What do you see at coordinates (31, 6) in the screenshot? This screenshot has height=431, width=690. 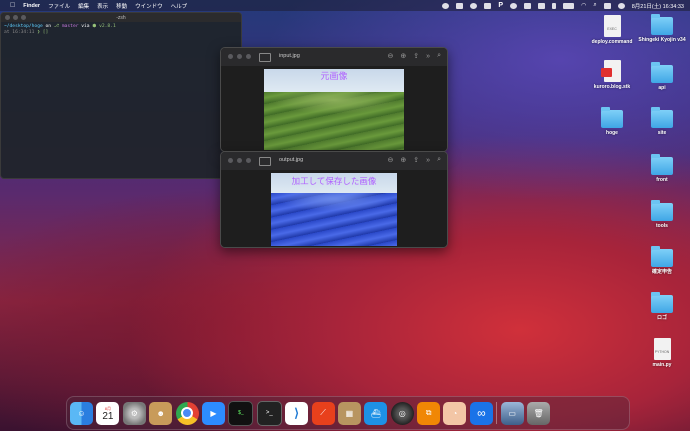 I see `menu-app-name: Finder` at bounding box center [31, 6].